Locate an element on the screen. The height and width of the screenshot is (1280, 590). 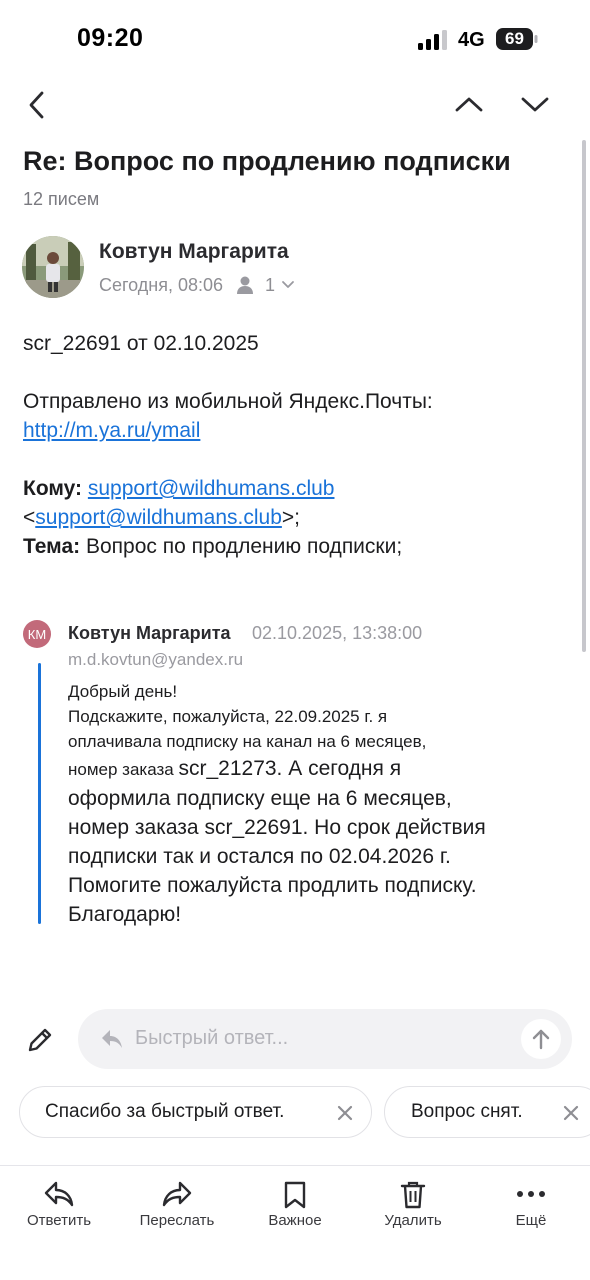
quoted-line: номер заказа scr_22691. Но срок действия is located at coordinates (277, 827).